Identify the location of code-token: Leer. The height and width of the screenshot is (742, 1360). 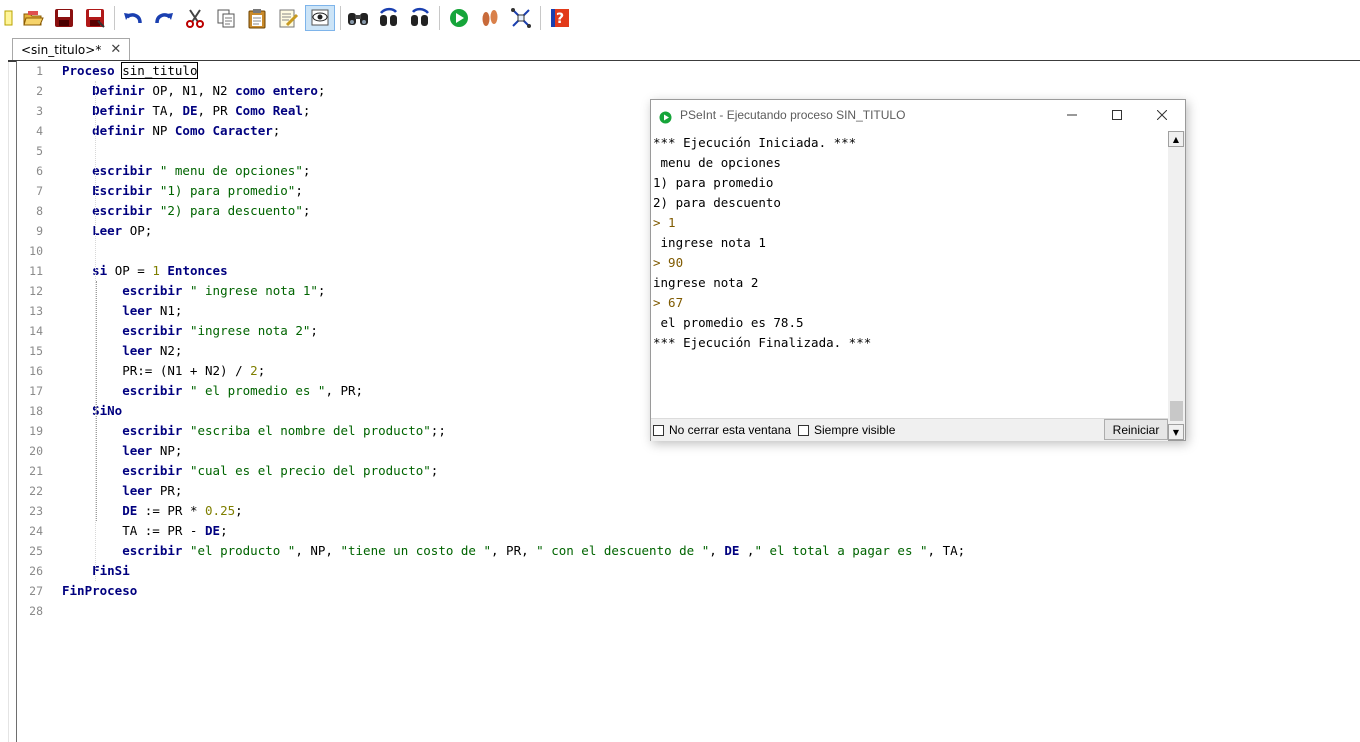
(107, 230).